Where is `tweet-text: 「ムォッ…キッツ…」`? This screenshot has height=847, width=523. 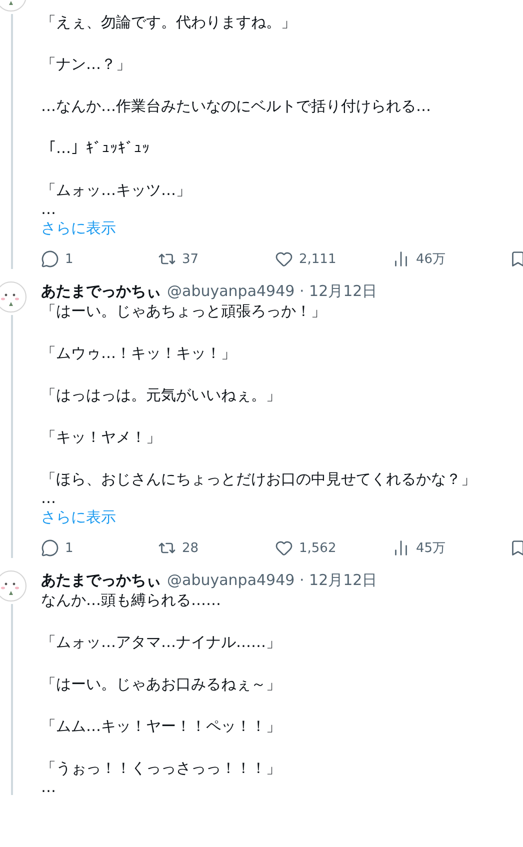
tweet-text: 「ムォッ…キッツ…」 is located at coordinates (116, 190).